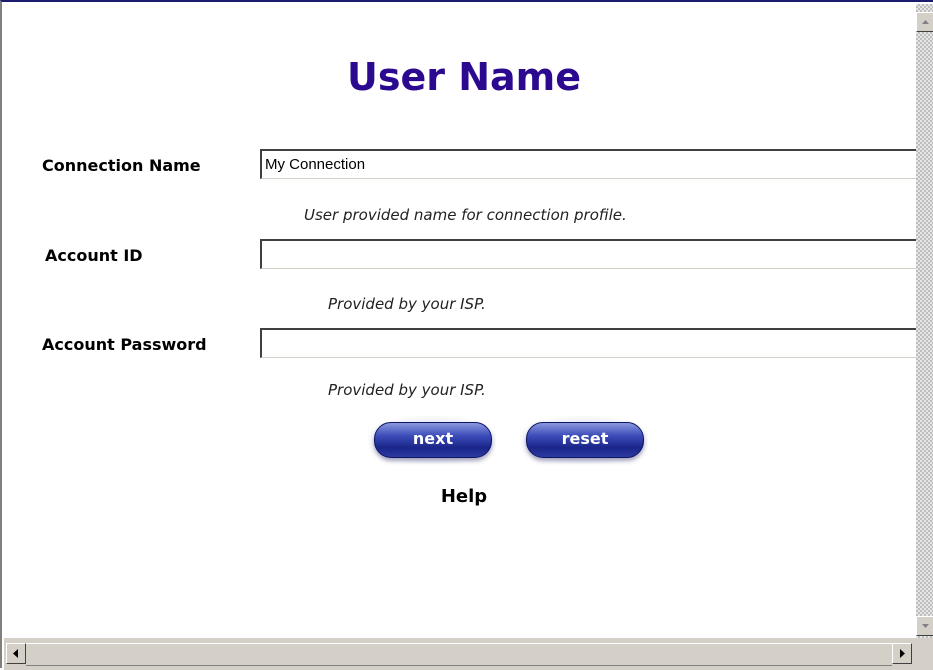  I want to click on reset-button-label: reset, so click(585, 440).